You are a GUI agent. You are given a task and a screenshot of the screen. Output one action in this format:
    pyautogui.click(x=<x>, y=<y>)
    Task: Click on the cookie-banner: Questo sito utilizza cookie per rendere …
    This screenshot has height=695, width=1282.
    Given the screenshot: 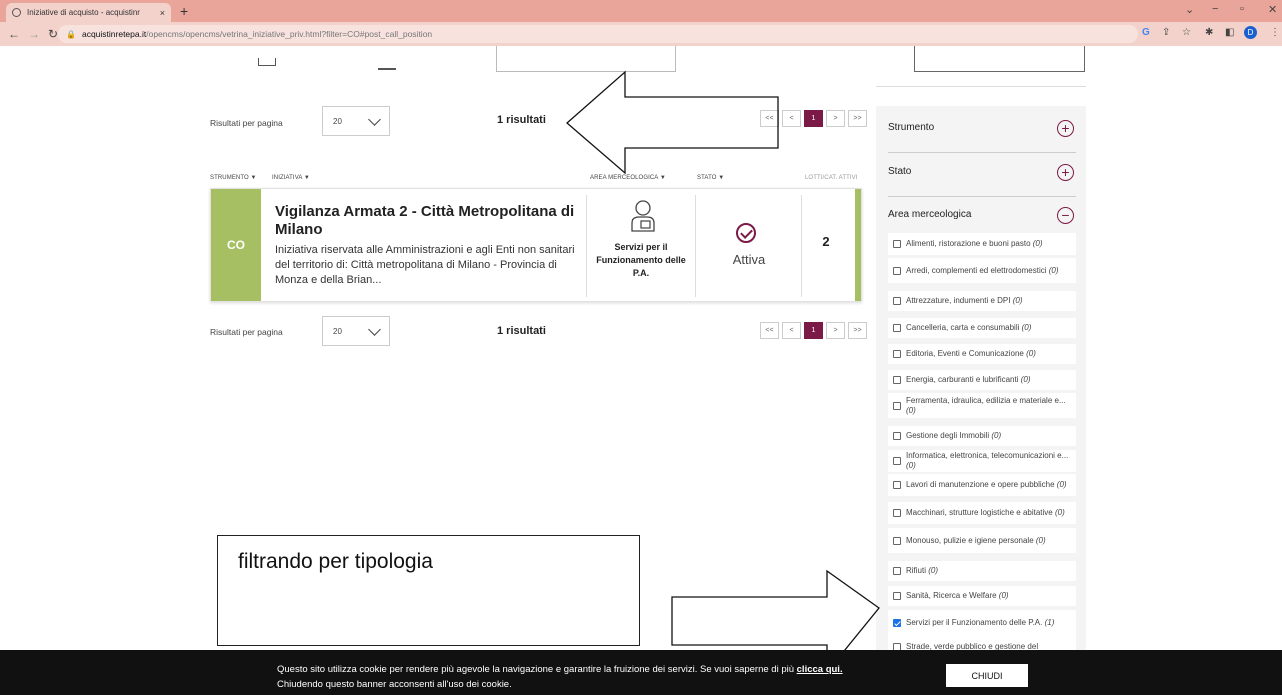 What is the action you would take?
    pyautogui.click(x=641, y=672)
    